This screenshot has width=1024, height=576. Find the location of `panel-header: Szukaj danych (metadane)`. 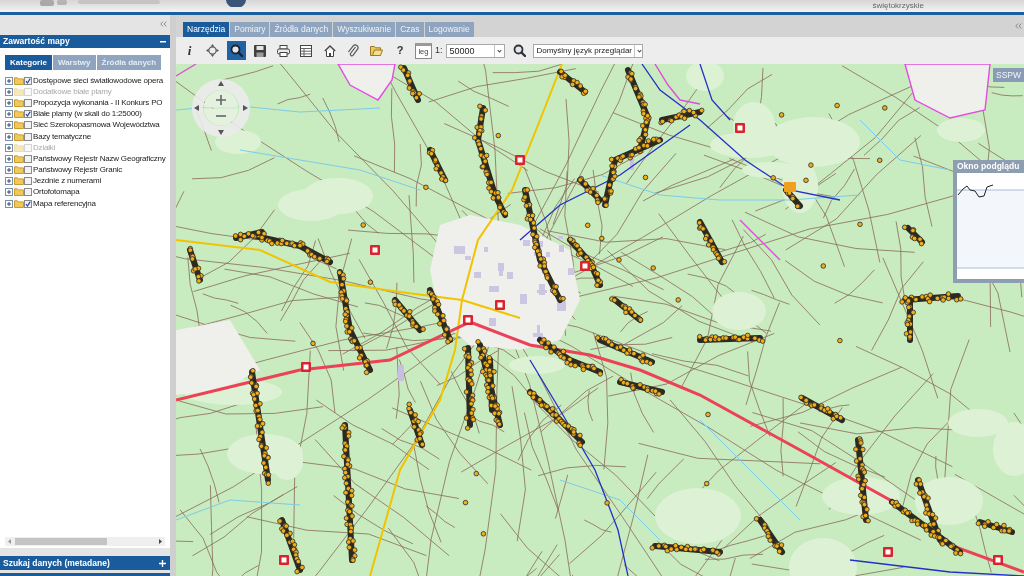

panel-header: Szukaj danych (metadane) is located at coordinates (85, 563).